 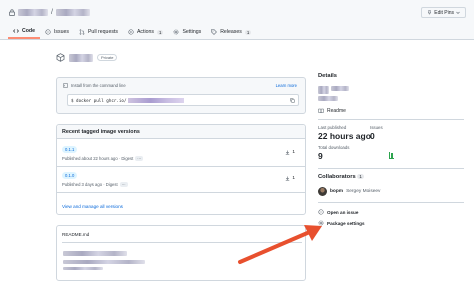 I want to click on tab-issues: Issues, so click(x=57, y=32).